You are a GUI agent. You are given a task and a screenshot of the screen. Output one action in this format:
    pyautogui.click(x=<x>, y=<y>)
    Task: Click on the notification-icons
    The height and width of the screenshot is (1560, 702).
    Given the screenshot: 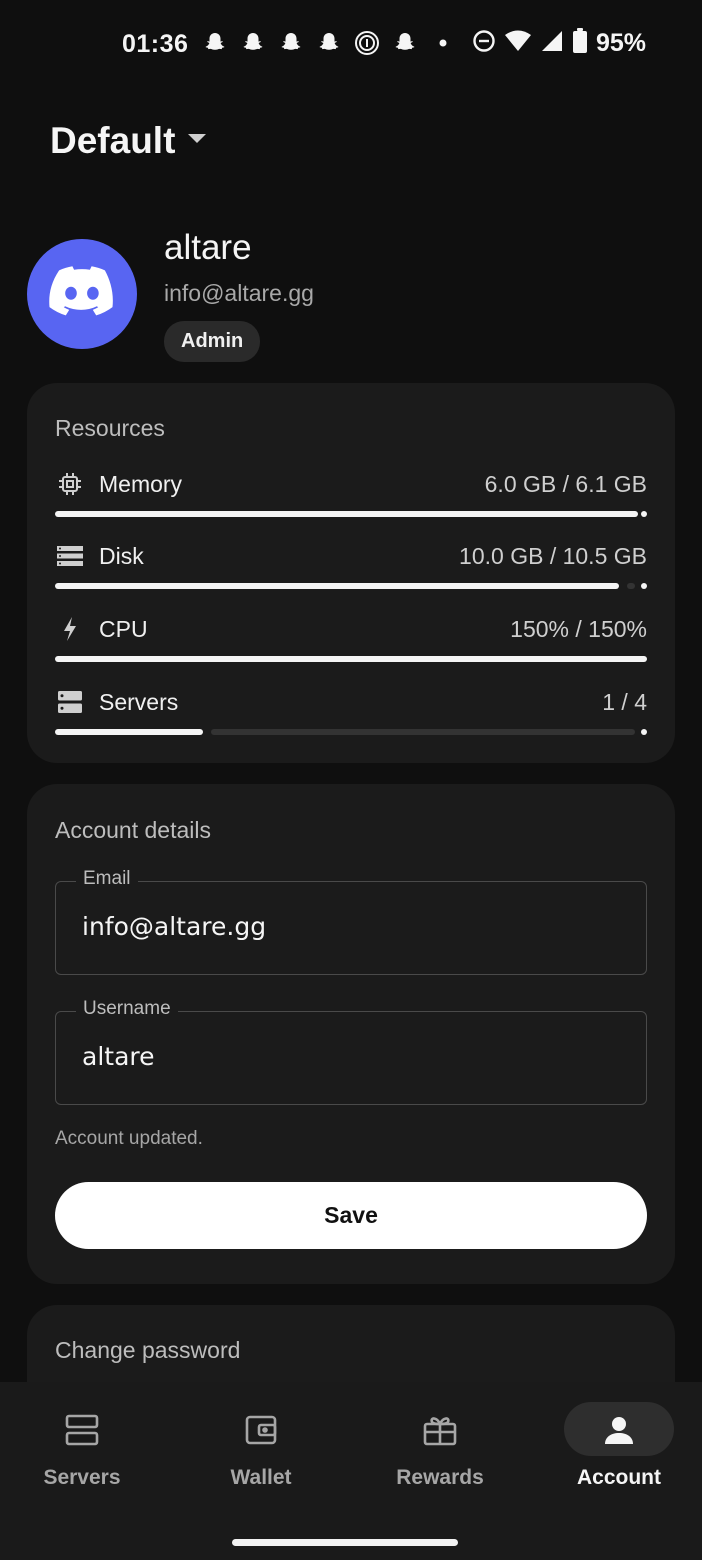 What is the action you would take?
    pyautogui.click(x=329, y=43)
    